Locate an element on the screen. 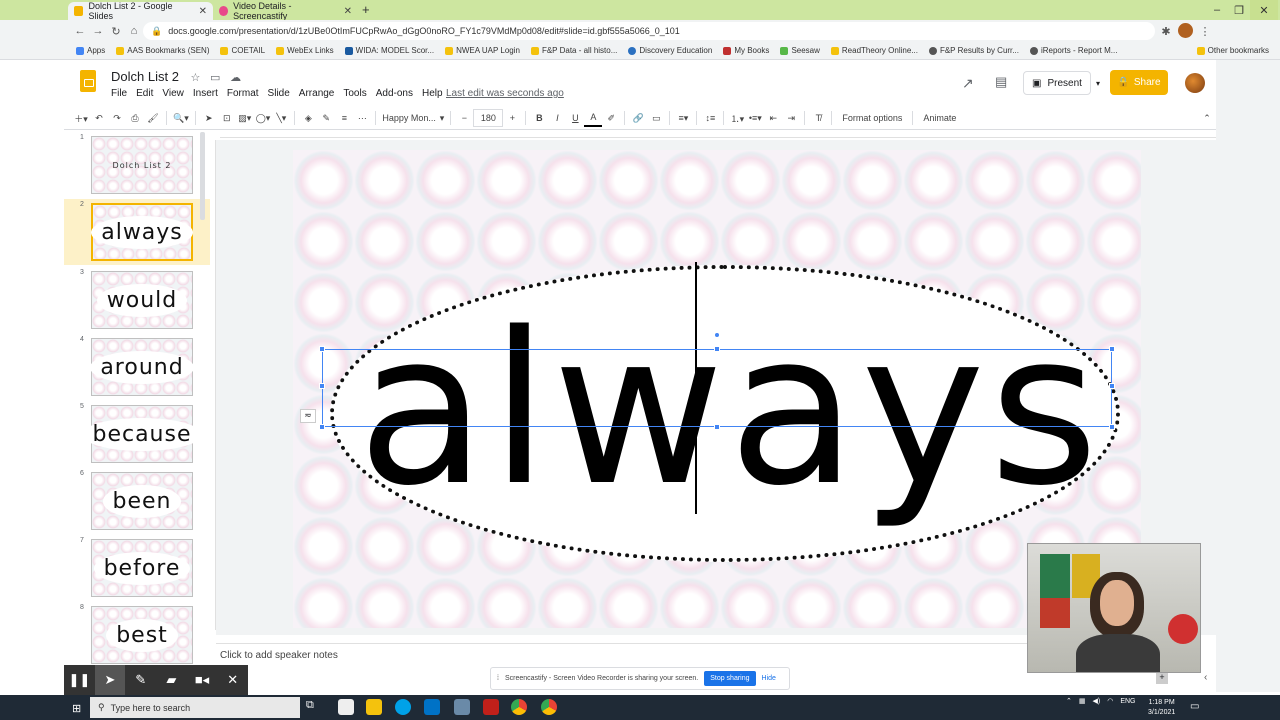 The width and height of the screenshot is (1280, 720). profile-avatar is located at coordinates (1185, 30).